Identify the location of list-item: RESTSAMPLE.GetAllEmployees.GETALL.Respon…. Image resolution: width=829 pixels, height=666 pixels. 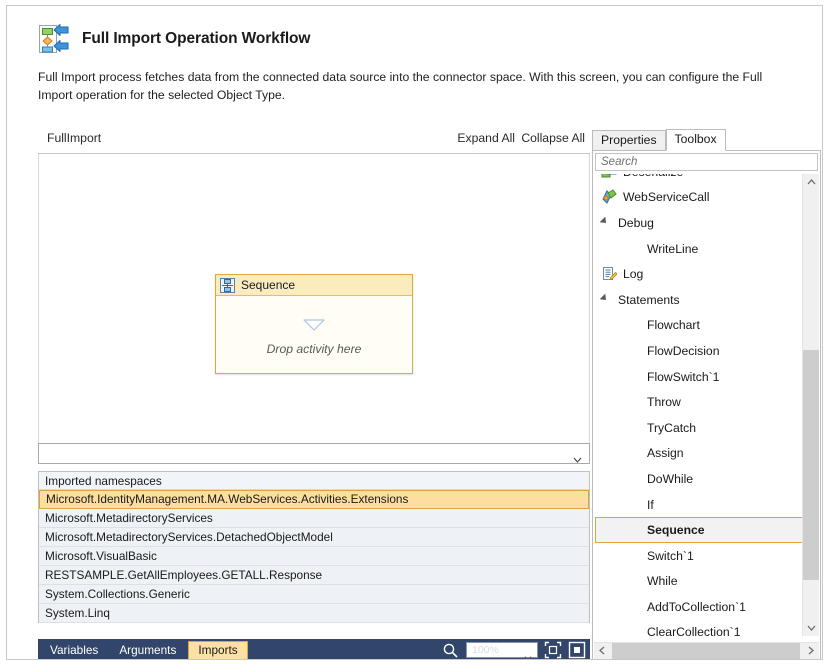
(314, 575).